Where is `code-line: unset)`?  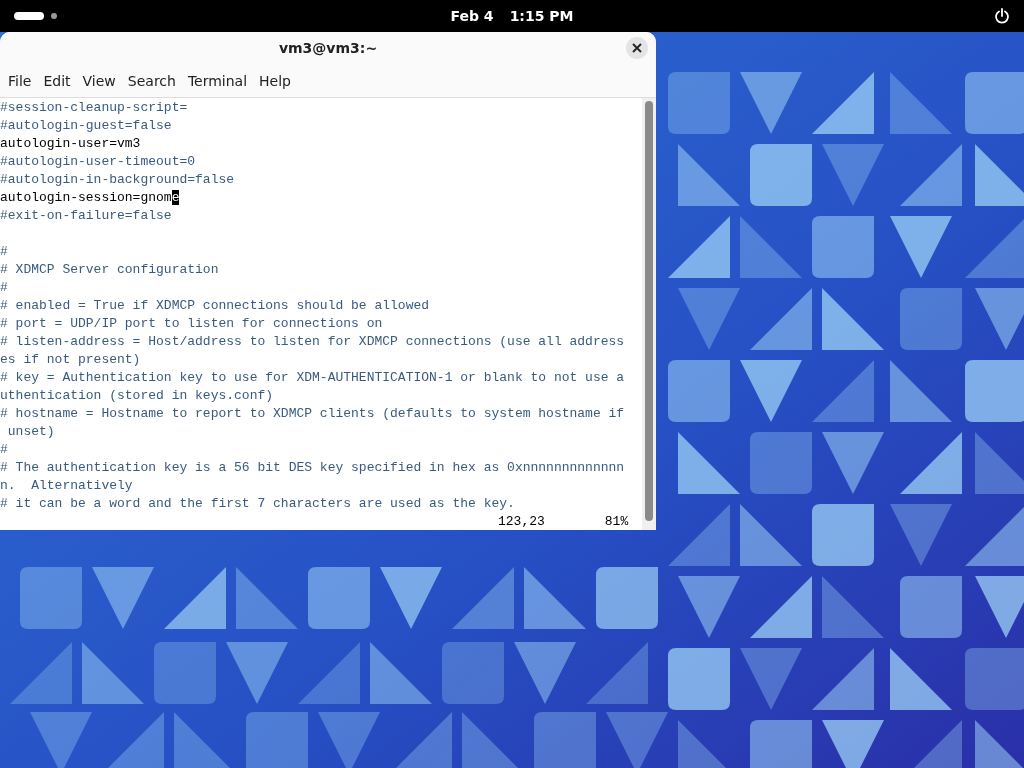
code-line: unset) is located at coordinates (30, 431).